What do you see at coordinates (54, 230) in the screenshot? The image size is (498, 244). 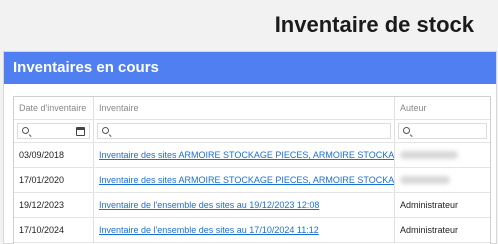 I see `cell-date: 17/10/2024` at bounding box center [54, 230].